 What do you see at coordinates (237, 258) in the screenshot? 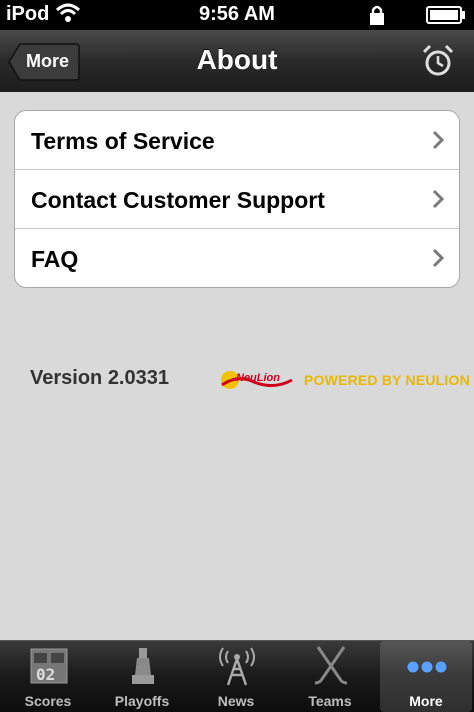
I see `menu-item-faq: FAQ` at bounding box center [237, 258].